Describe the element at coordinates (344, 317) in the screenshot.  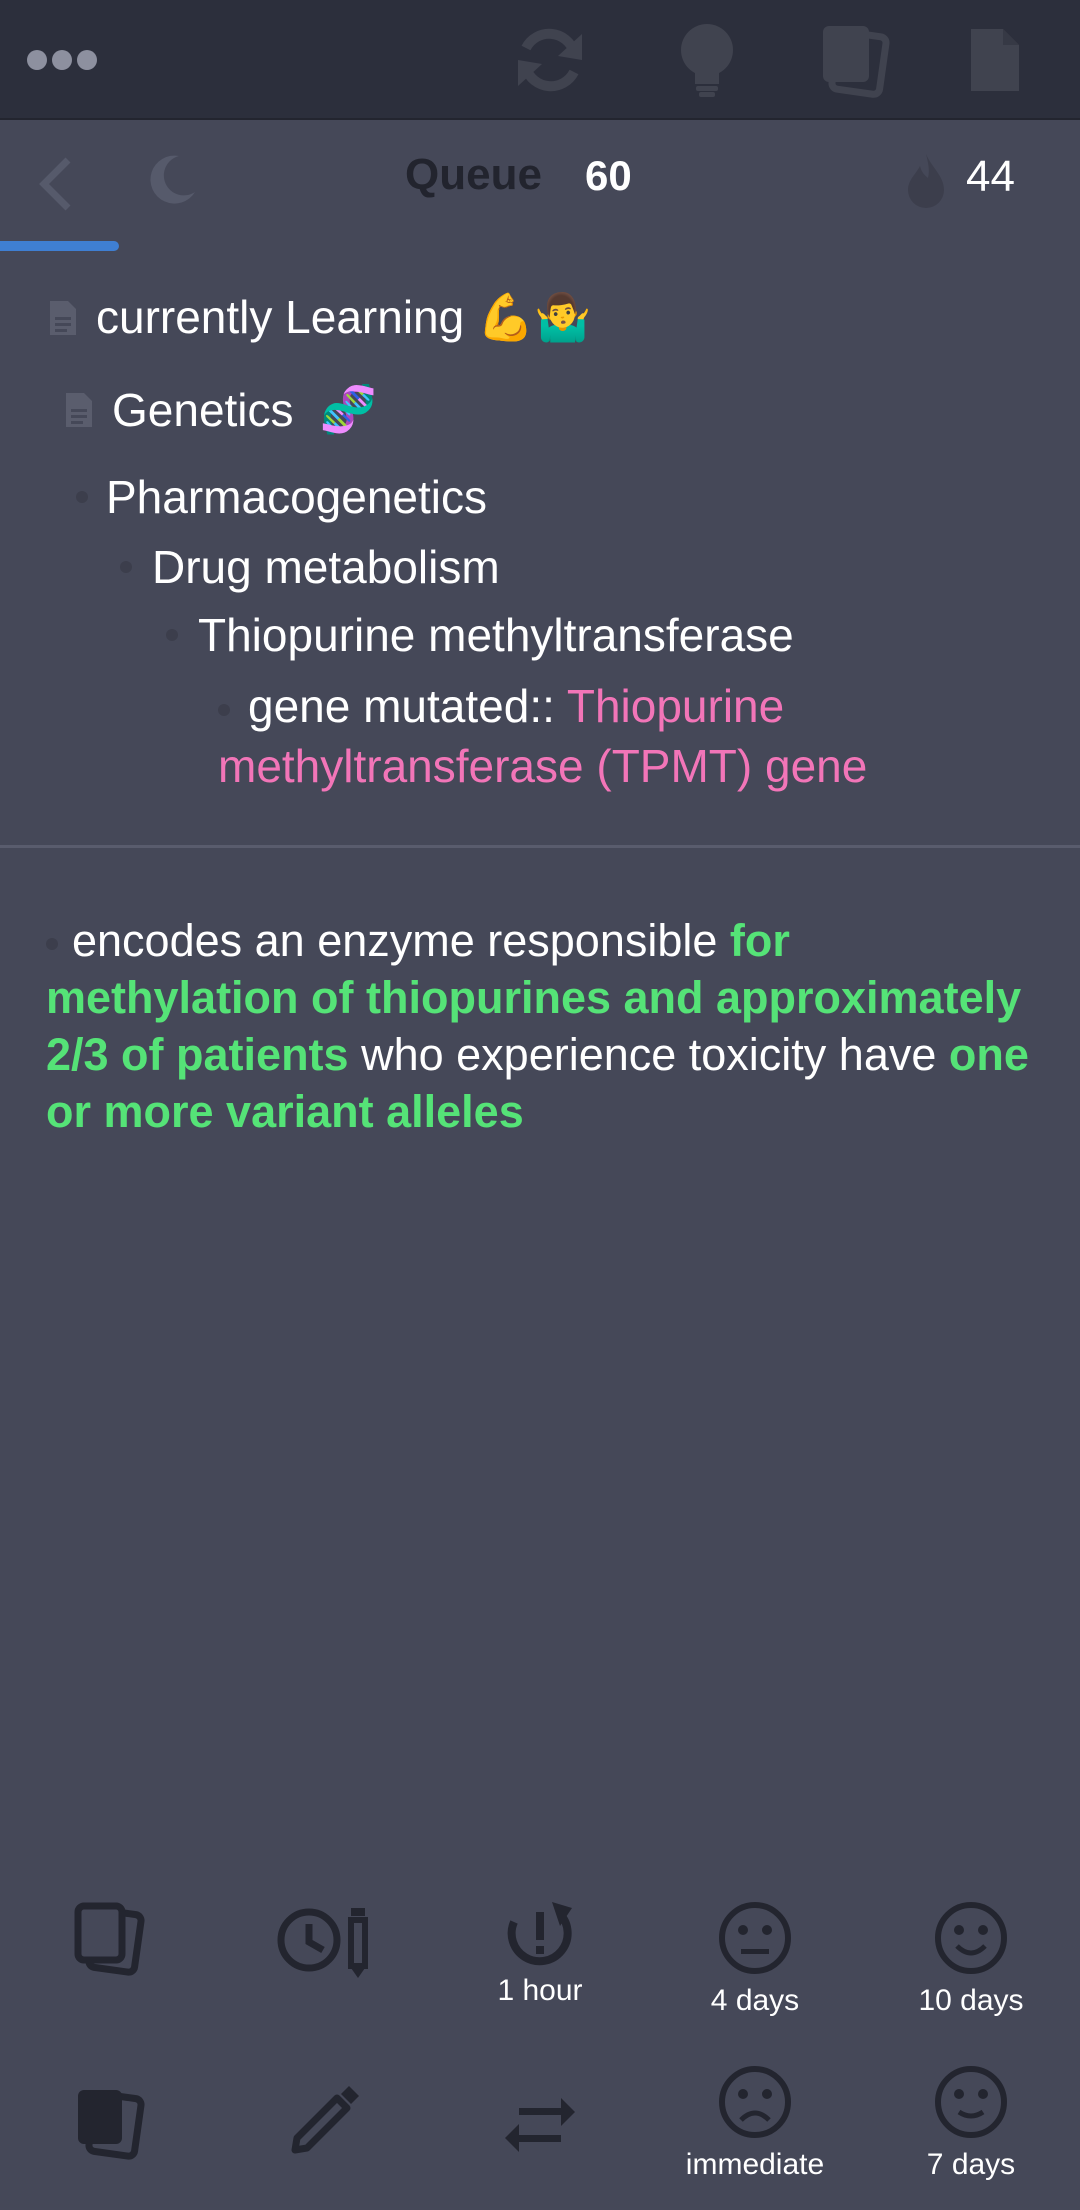
I see `breadcrumb-root-label: currently Learning 💪🤷‍♂️` at that location.